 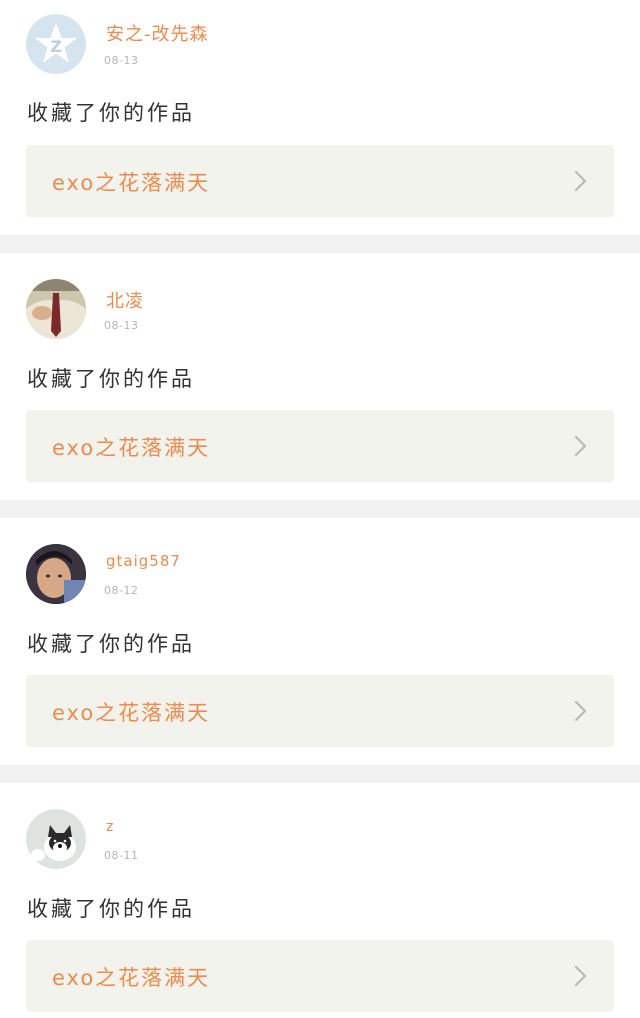 I want to click on husky-dog-avatar-icon, so click(x=56, y=839).